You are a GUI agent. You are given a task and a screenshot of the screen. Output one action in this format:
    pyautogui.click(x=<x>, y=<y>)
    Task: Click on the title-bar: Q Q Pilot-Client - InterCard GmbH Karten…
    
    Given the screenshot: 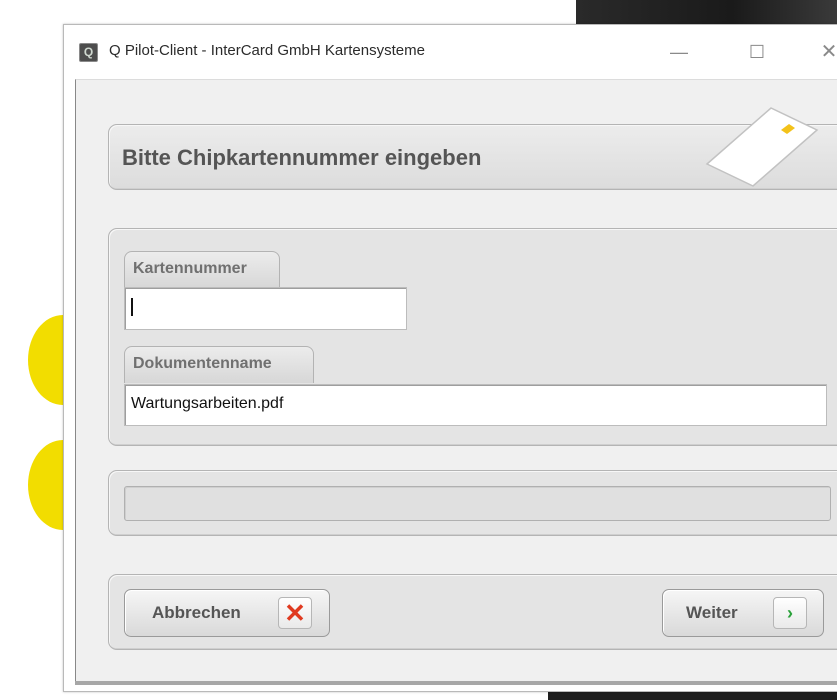 What is the action you would take?
    pyautogui.click(x=450, y=51)
    